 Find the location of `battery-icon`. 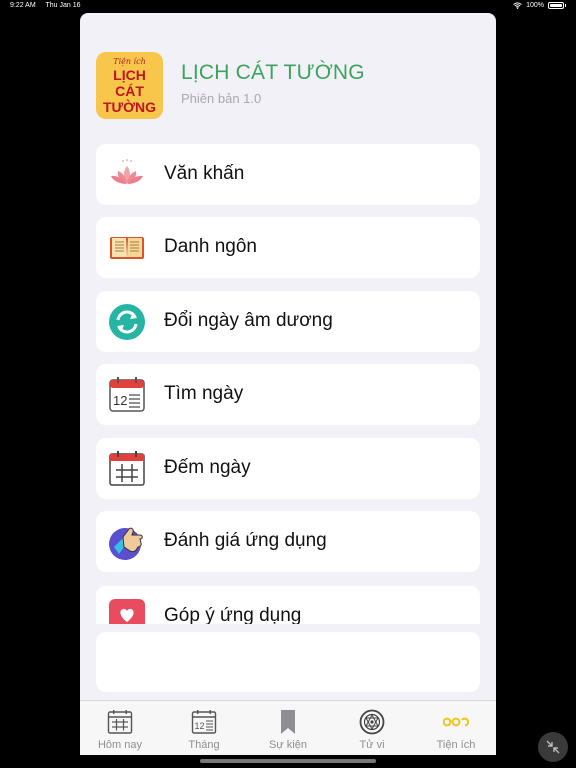

battery-icon is located at coordinates (556, 5).